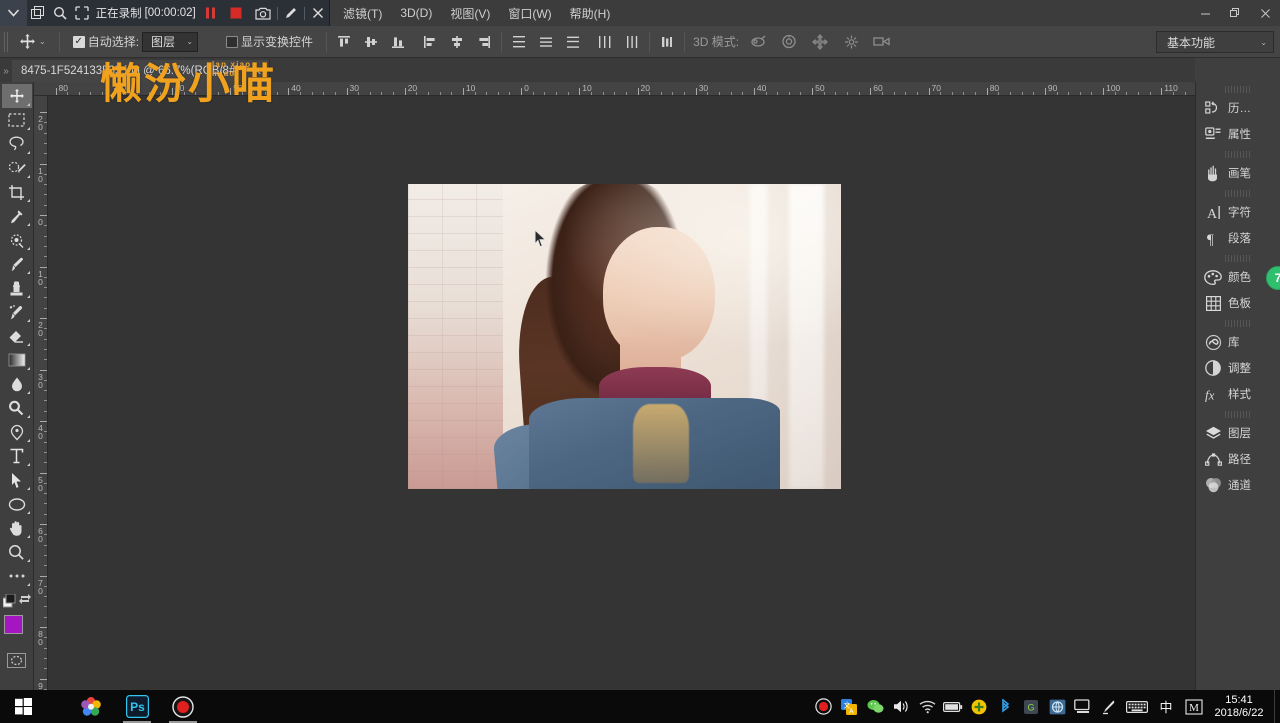 The image size is (1280, 723). I want to click on dodge-tool, so click(17, 408).